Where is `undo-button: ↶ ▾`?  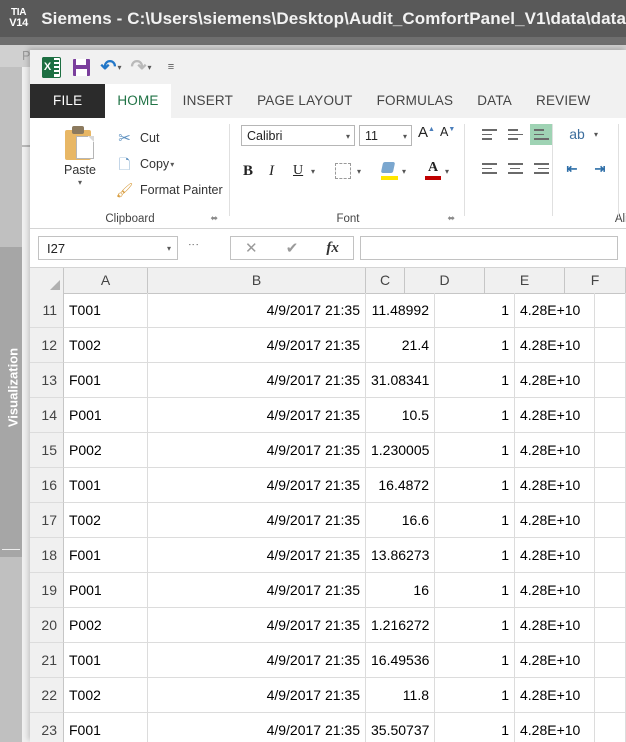
undo-button: ↶ ▾ is located at coordinates (111, 67).